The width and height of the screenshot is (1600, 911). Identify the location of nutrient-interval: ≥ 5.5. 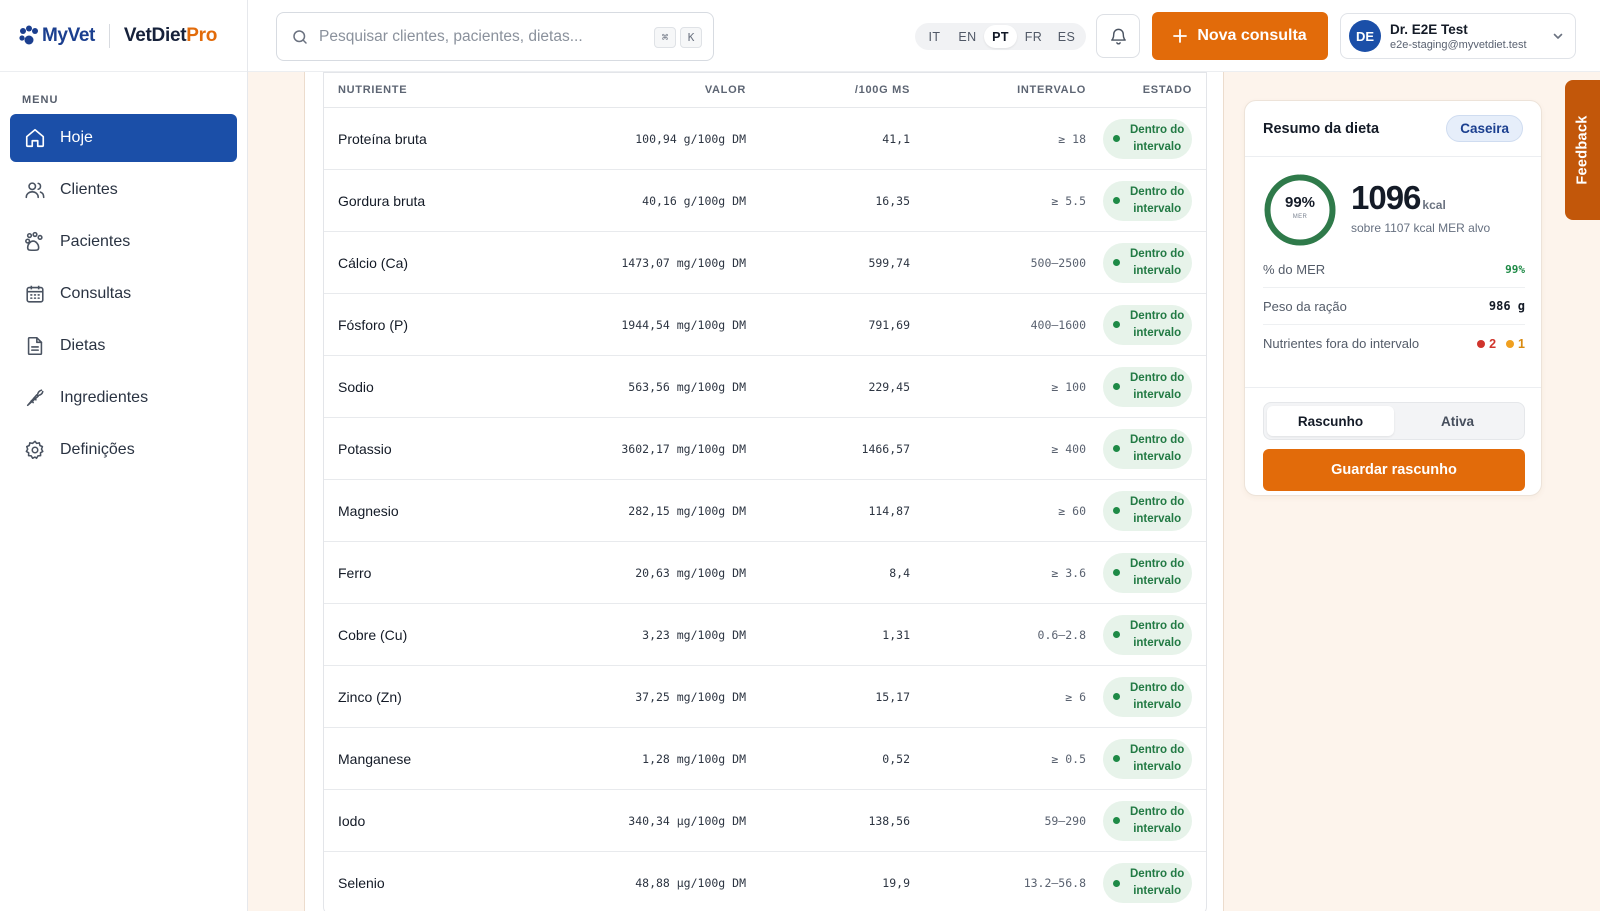
(1068, 200).